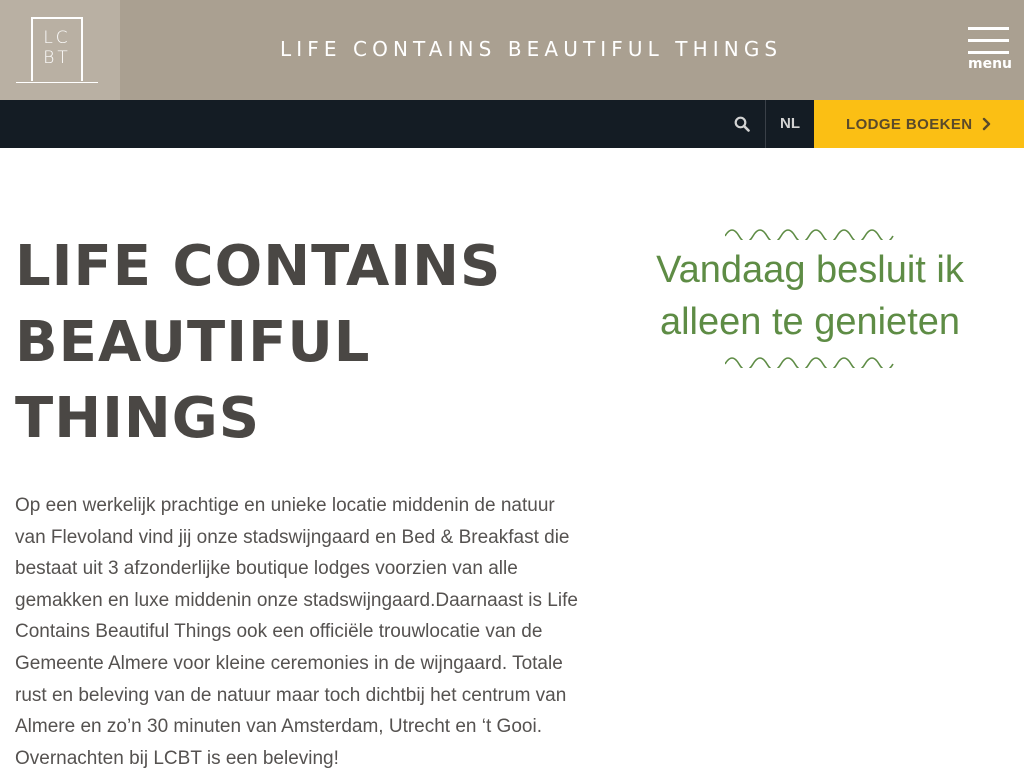 This screenshot has width=1024, height=768. Describe the element at coordinates (909, 124) in the screenshot. I see `book-lodge-label: LODGE BOEKEN` at that location.